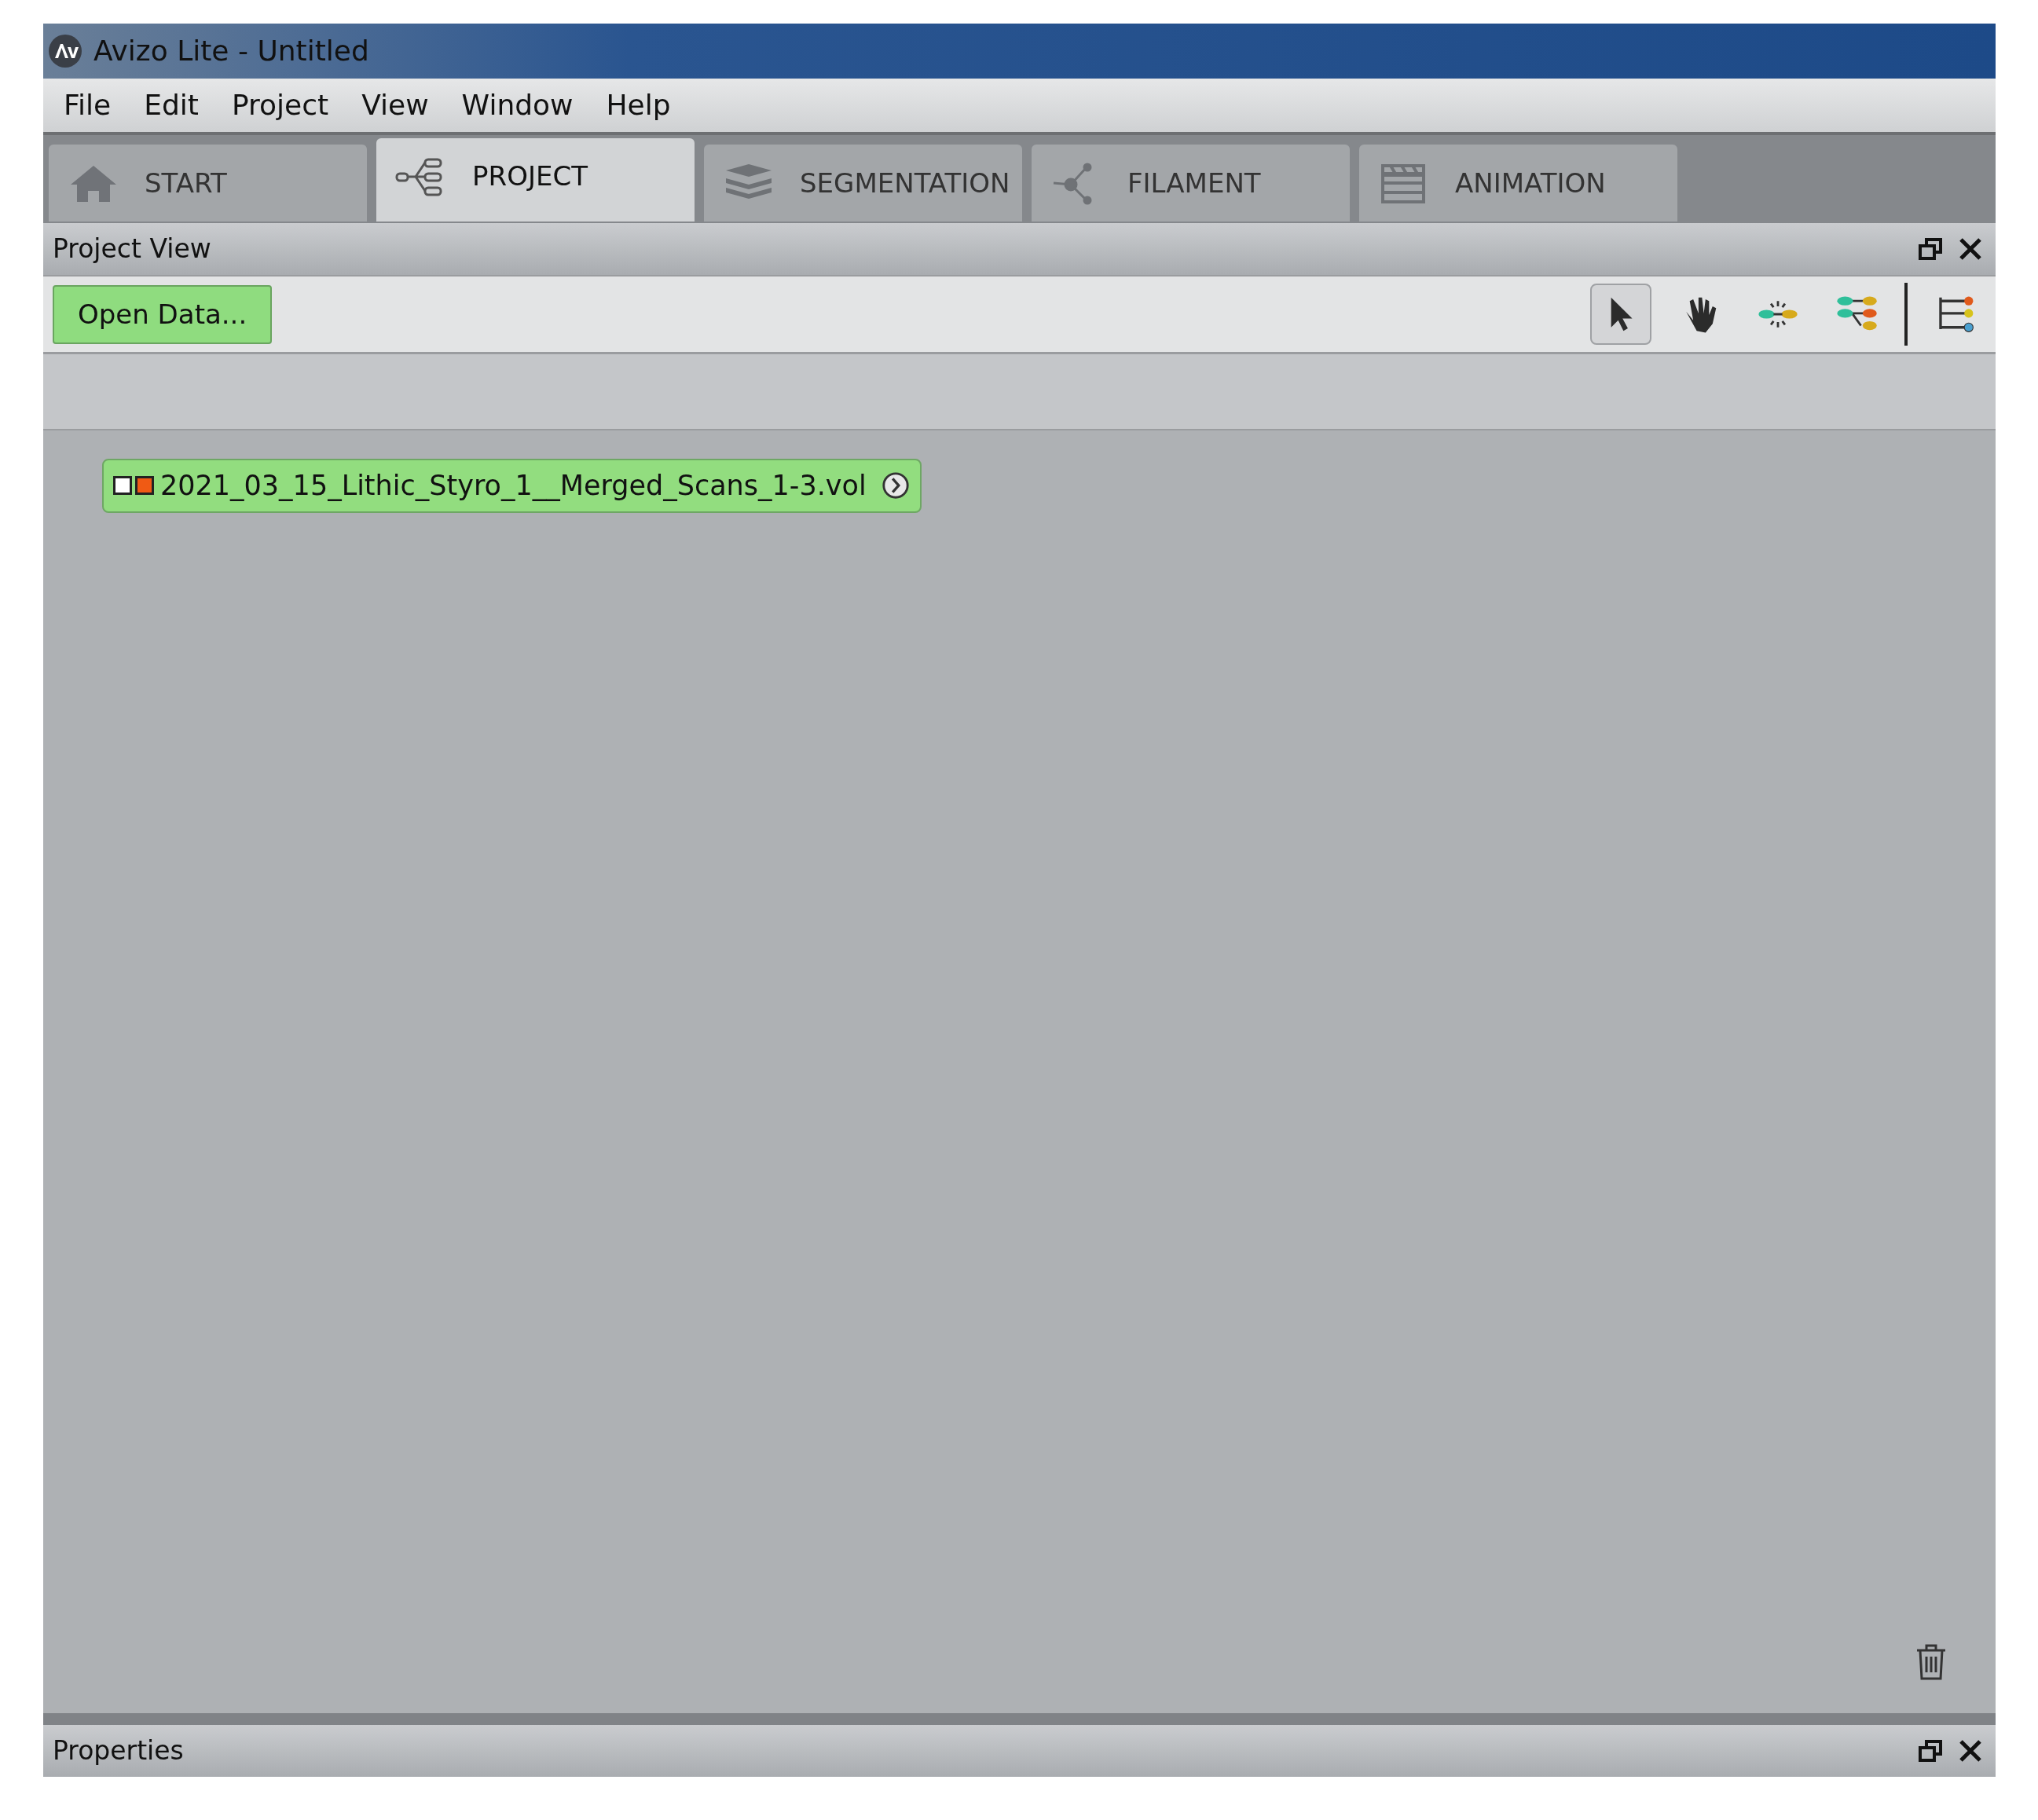 The image size is (2038, 1820). What do you see at coordinates (88, 105) in the screenshot?
I see `menu-item: File` at bounding box center [88, 105].